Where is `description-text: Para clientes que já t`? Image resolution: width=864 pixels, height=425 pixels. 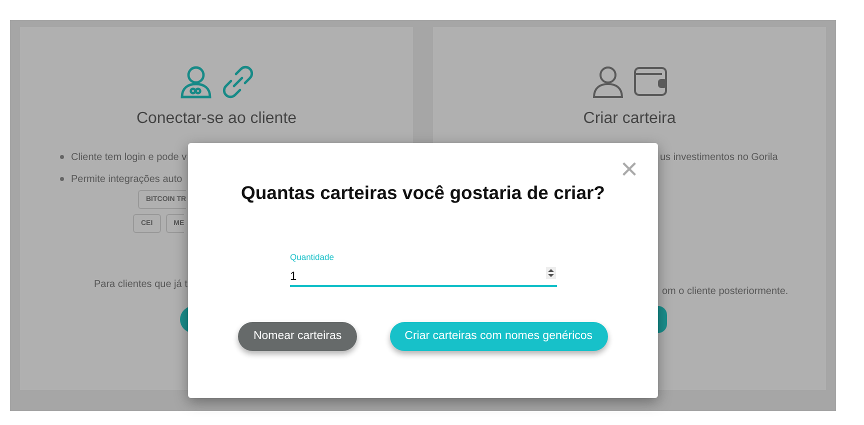 description-text: Para clientes que já t is located at coordinates (141, 285).